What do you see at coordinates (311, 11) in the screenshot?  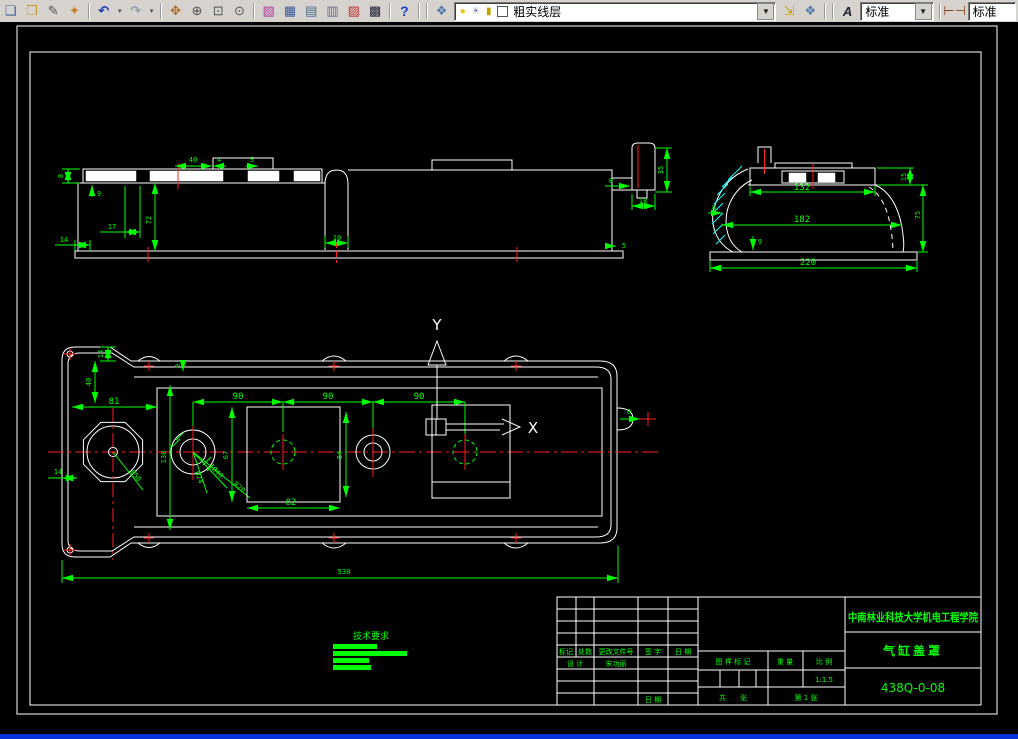 I see `tool-palettes-icon: ▤` at bounding box center [311, 11].